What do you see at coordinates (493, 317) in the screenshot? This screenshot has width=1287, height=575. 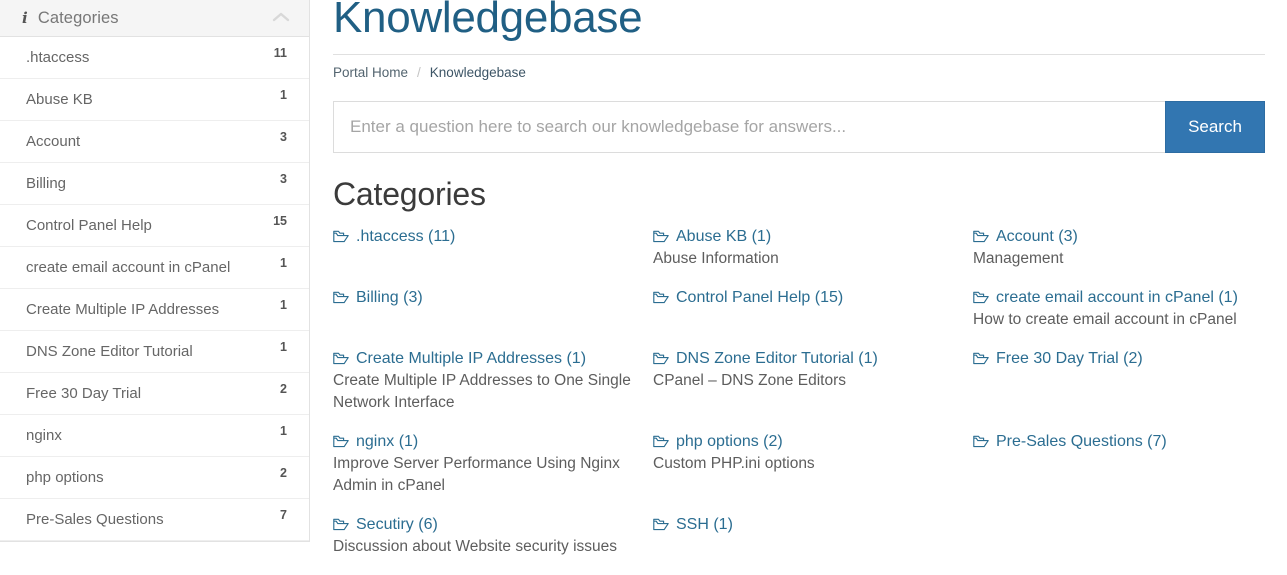 I see `category-cell-billing: Billing (3)` at bounding box center [493, 317].